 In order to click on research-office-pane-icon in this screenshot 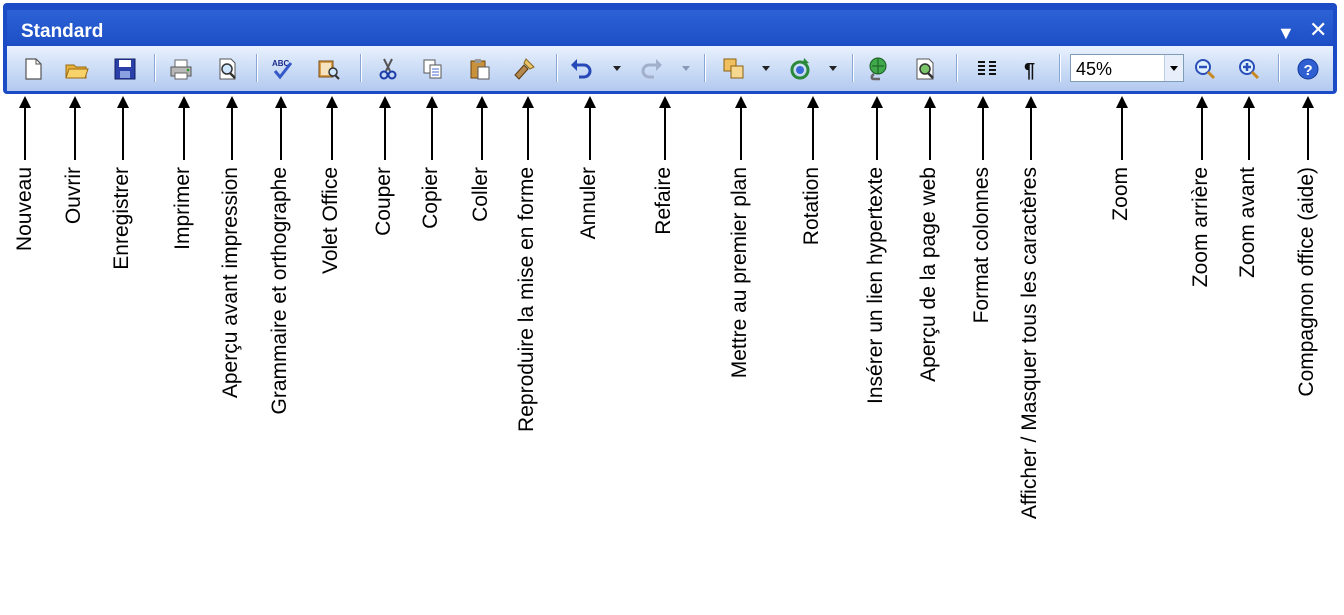, I will do `click(329, 69)`.